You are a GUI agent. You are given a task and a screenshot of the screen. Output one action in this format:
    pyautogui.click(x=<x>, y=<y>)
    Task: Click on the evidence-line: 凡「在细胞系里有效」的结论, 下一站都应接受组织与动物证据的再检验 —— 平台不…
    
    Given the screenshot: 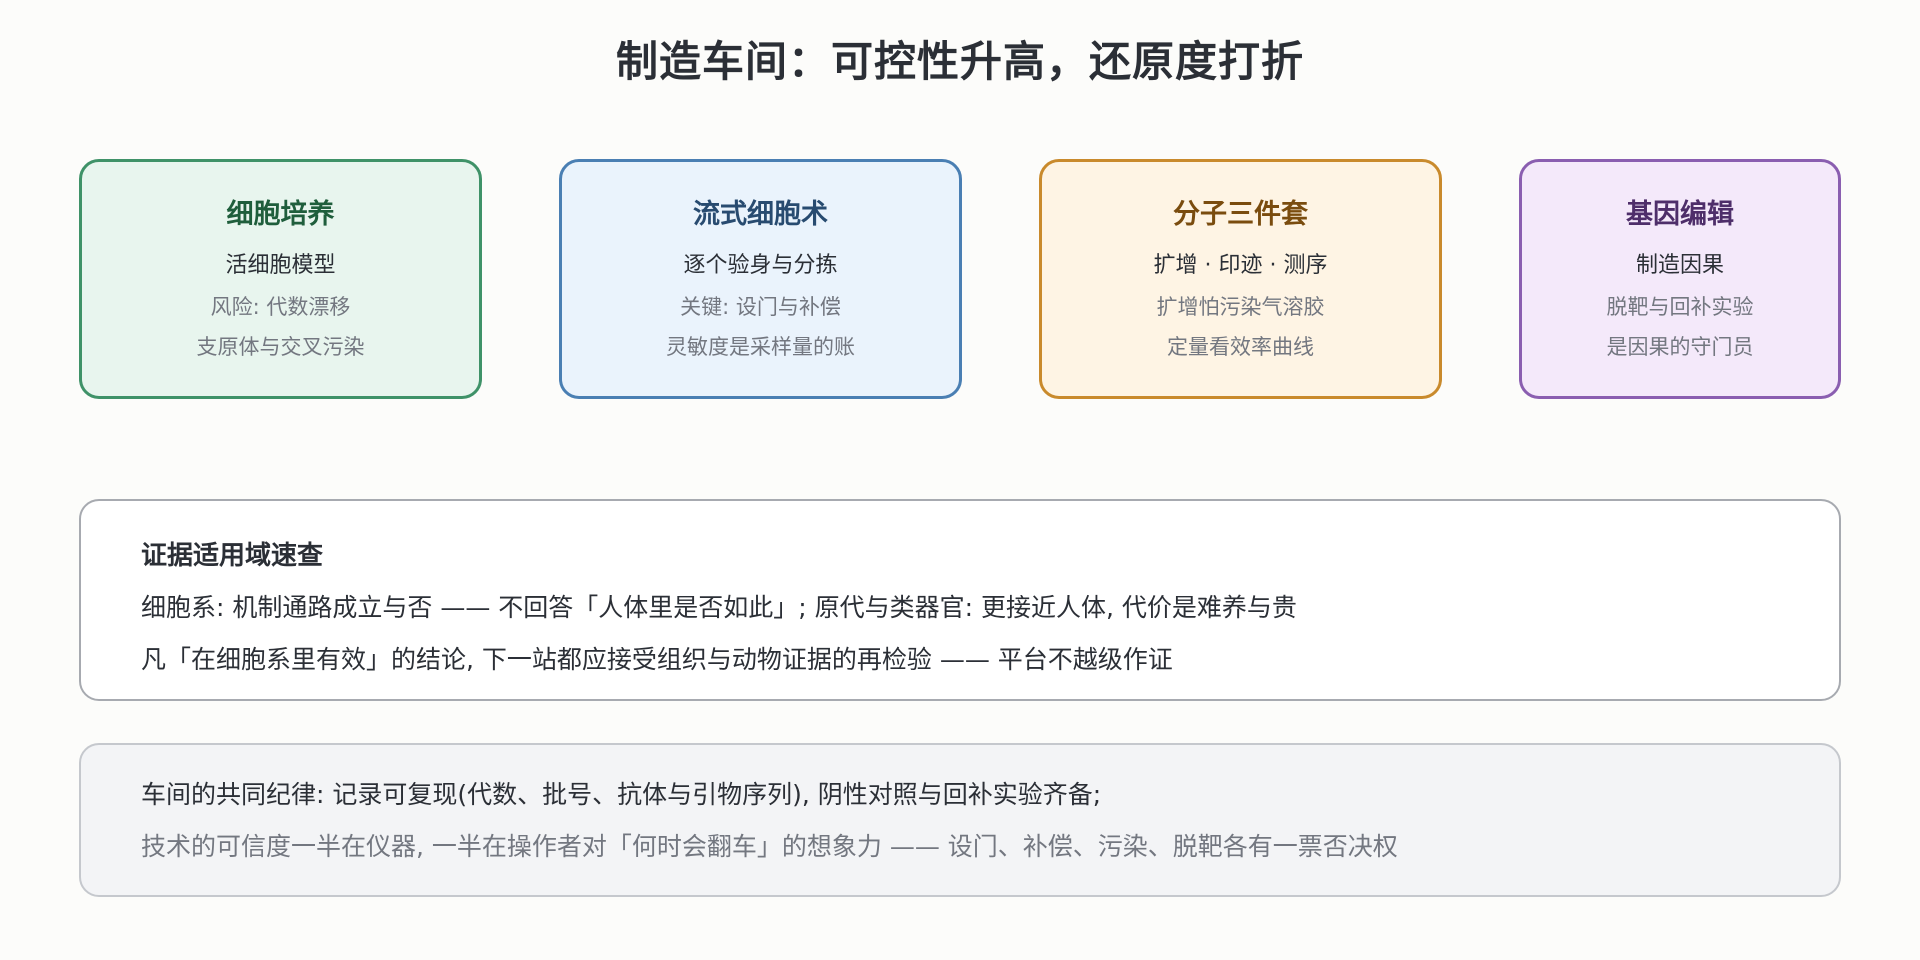 What is the action you would take?
    pyautogui.click(x=657, y=659)
    